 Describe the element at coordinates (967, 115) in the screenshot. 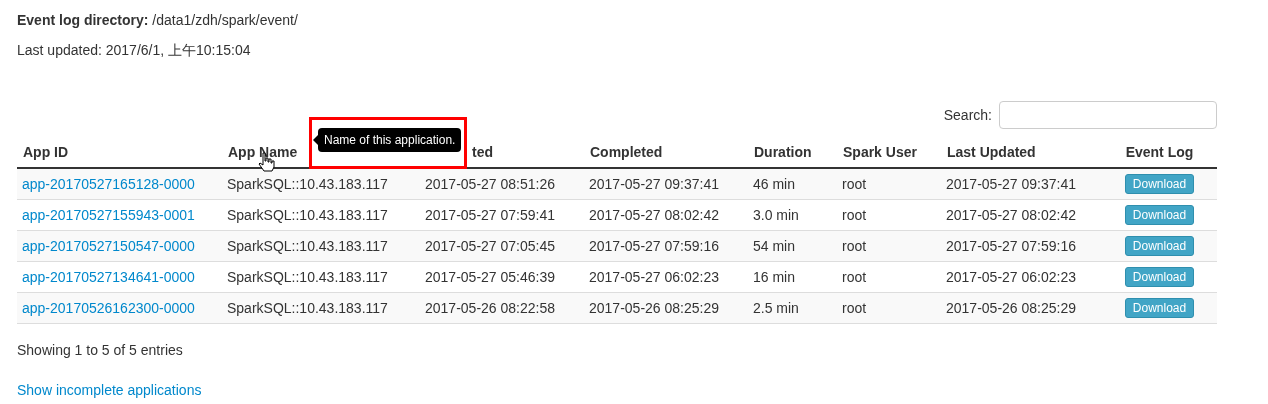

I see `search-label: Search:` at that location.